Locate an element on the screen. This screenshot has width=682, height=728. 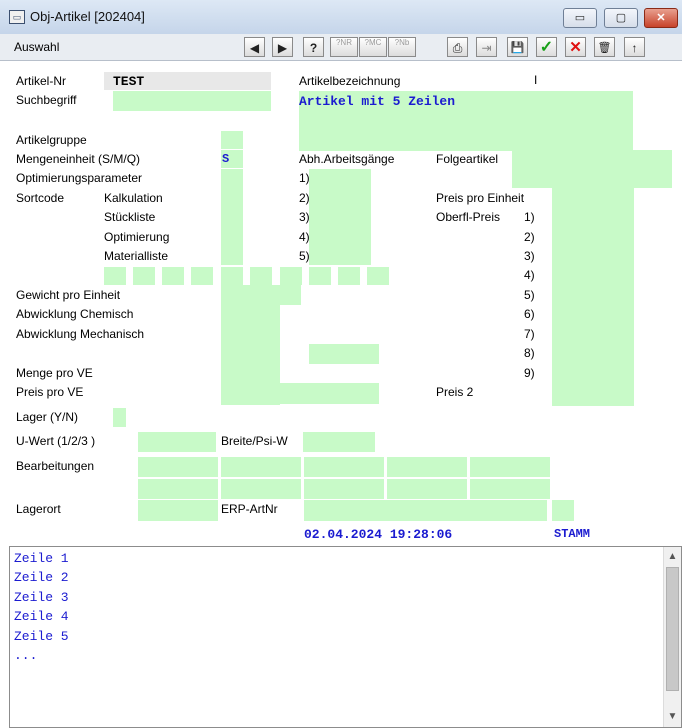
artikel-nr-value: TEST is located at coordinates (129, 81).